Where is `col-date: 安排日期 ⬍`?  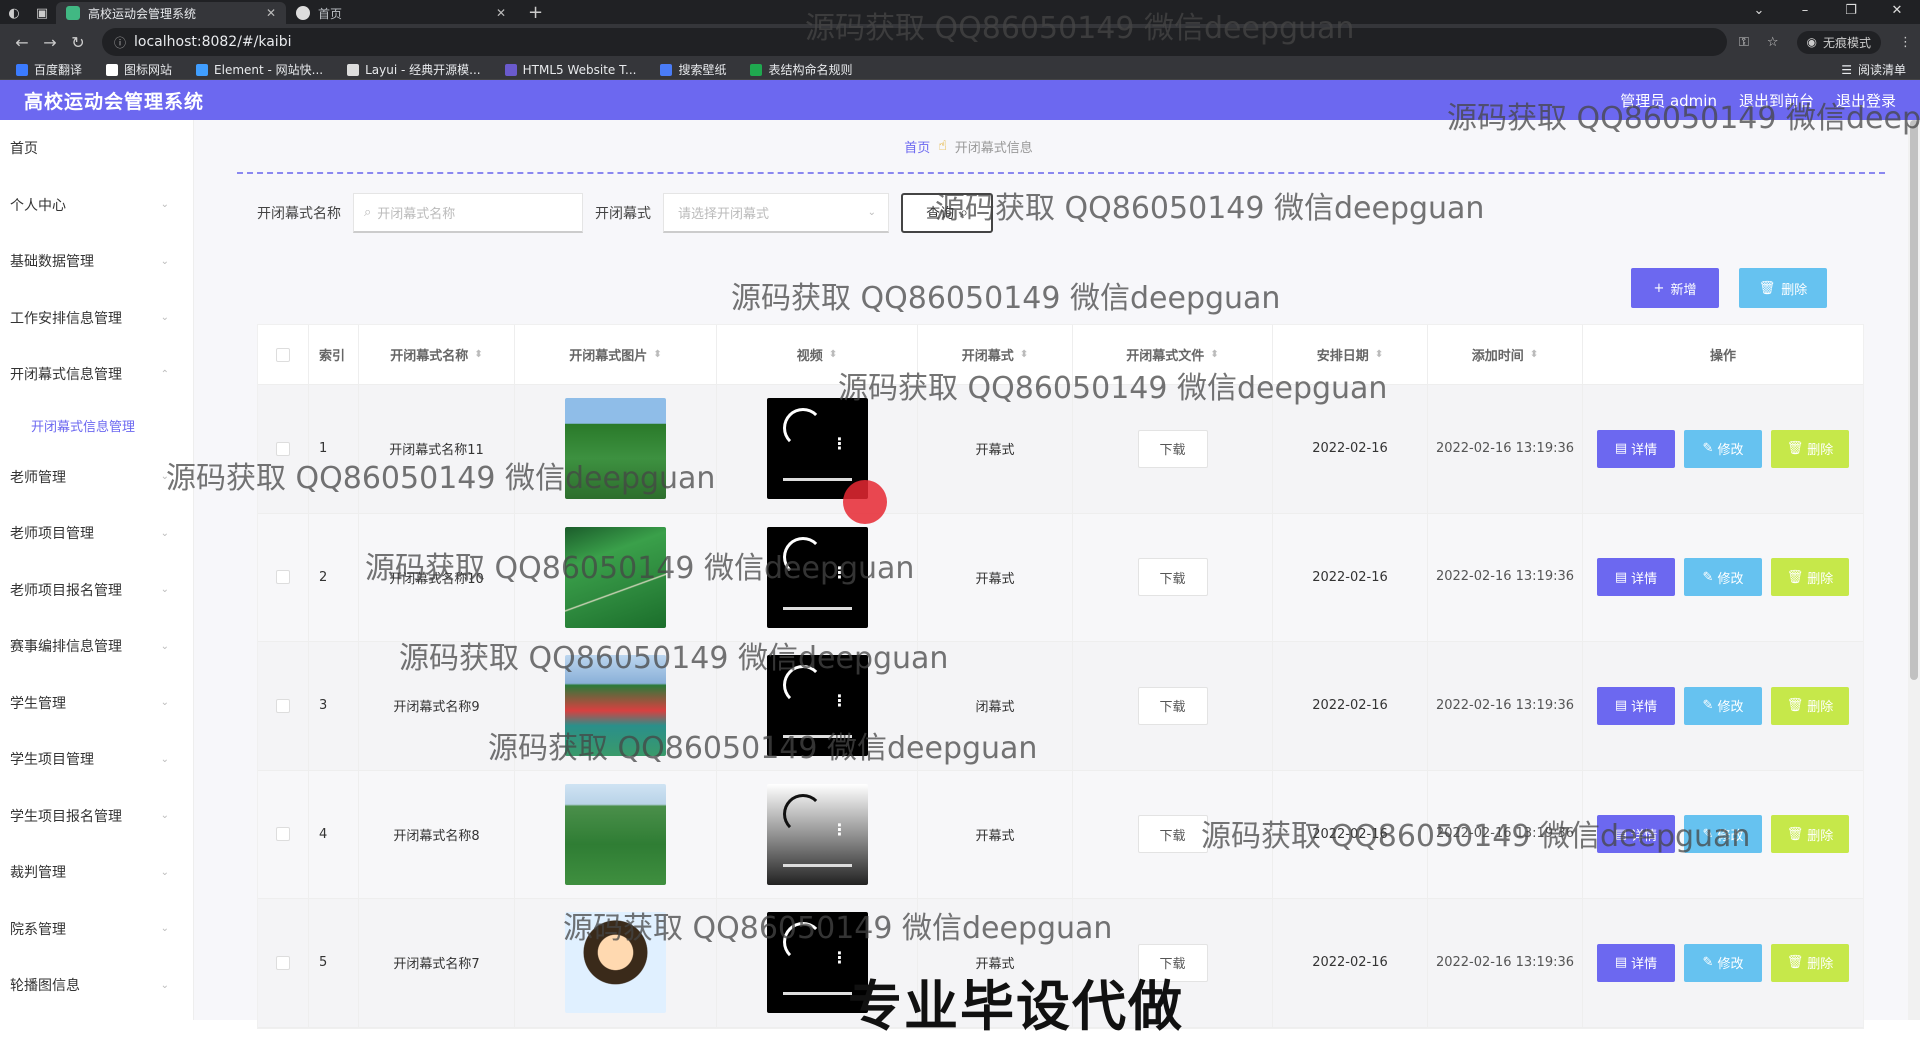 col-date: 安排日期 ⬍ is located at coordinates (1350, 354).